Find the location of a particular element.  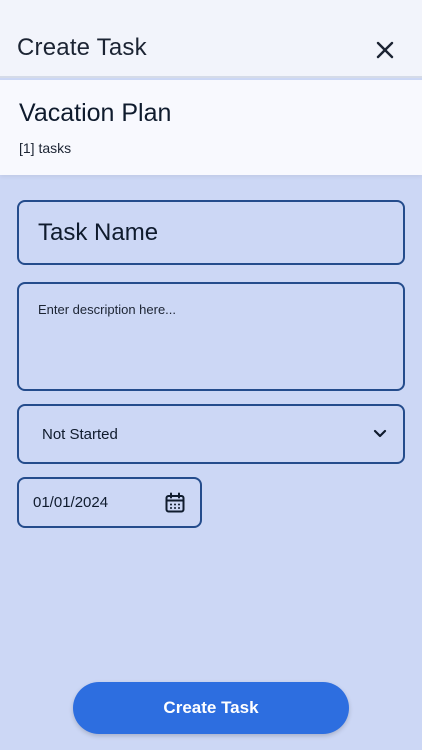

chevron-down-icon is located at coordinates (380, 433).